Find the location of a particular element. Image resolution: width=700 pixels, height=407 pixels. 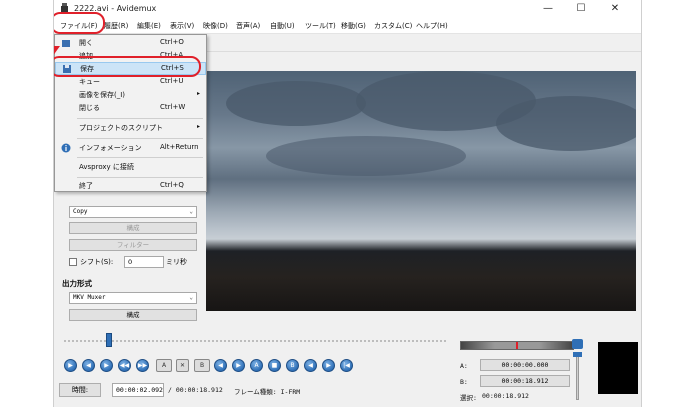

menu-item-label: 終了 is located at coordinates (86, 186).